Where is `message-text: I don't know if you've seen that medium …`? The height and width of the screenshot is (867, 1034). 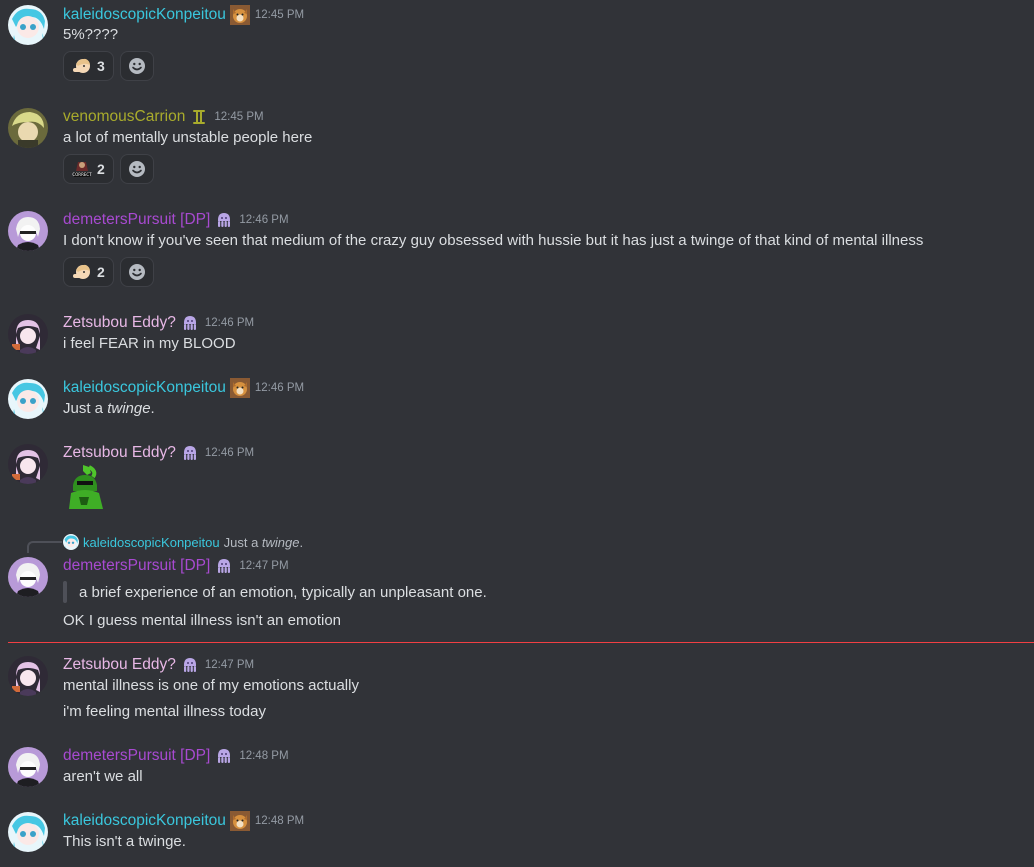
message-text: I don't know if you've seen that medium … is located at coordinates (493, 240).